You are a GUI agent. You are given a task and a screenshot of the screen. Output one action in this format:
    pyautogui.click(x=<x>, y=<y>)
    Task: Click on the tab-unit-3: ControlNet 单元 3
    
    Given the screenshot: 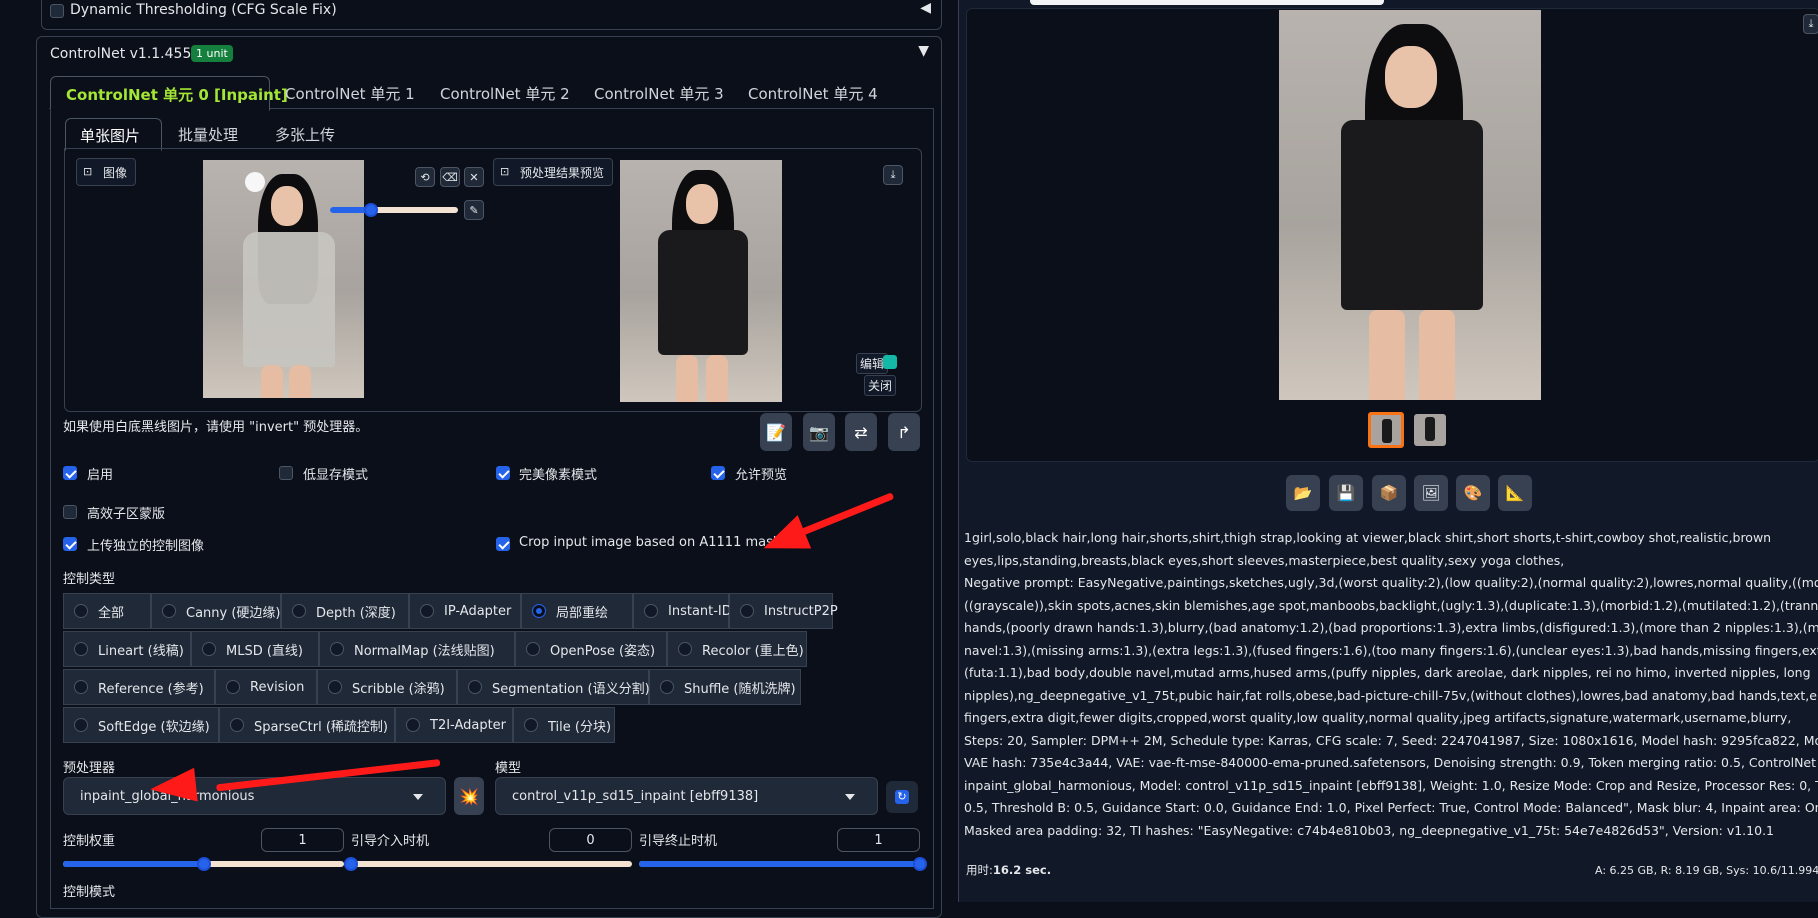 What is the action you would take?
    pyautogui.click(x=659, y=93)
    